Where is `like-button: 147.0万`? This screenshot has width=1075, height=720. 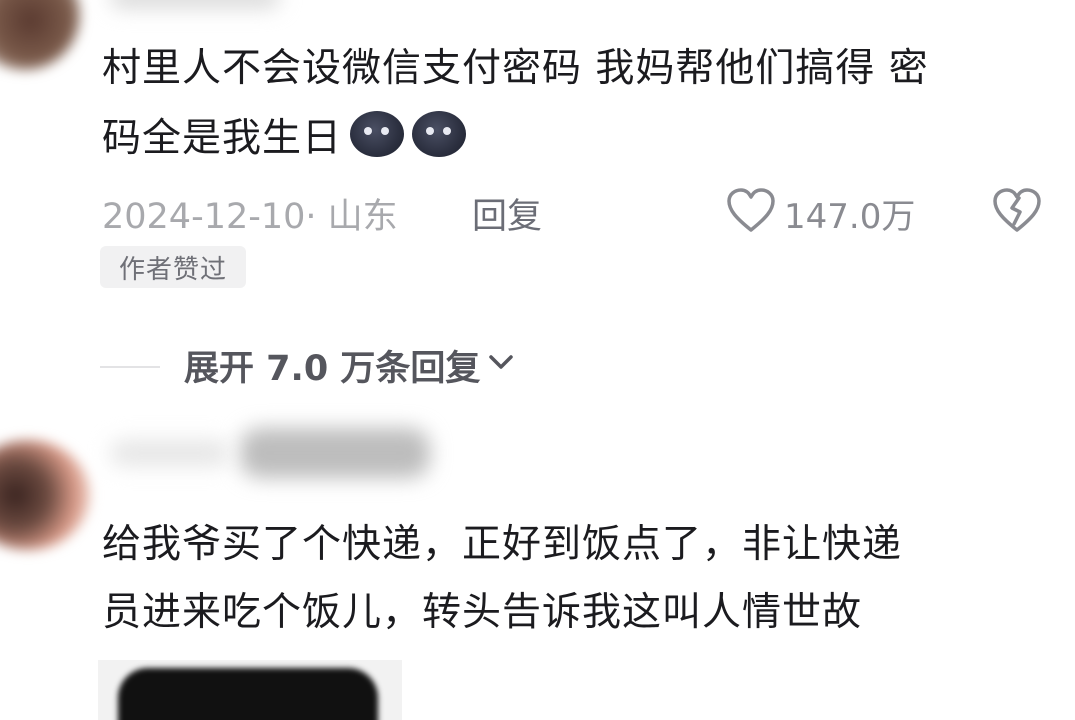
like-button: 147.0万 is located at coordinates (820, 213).